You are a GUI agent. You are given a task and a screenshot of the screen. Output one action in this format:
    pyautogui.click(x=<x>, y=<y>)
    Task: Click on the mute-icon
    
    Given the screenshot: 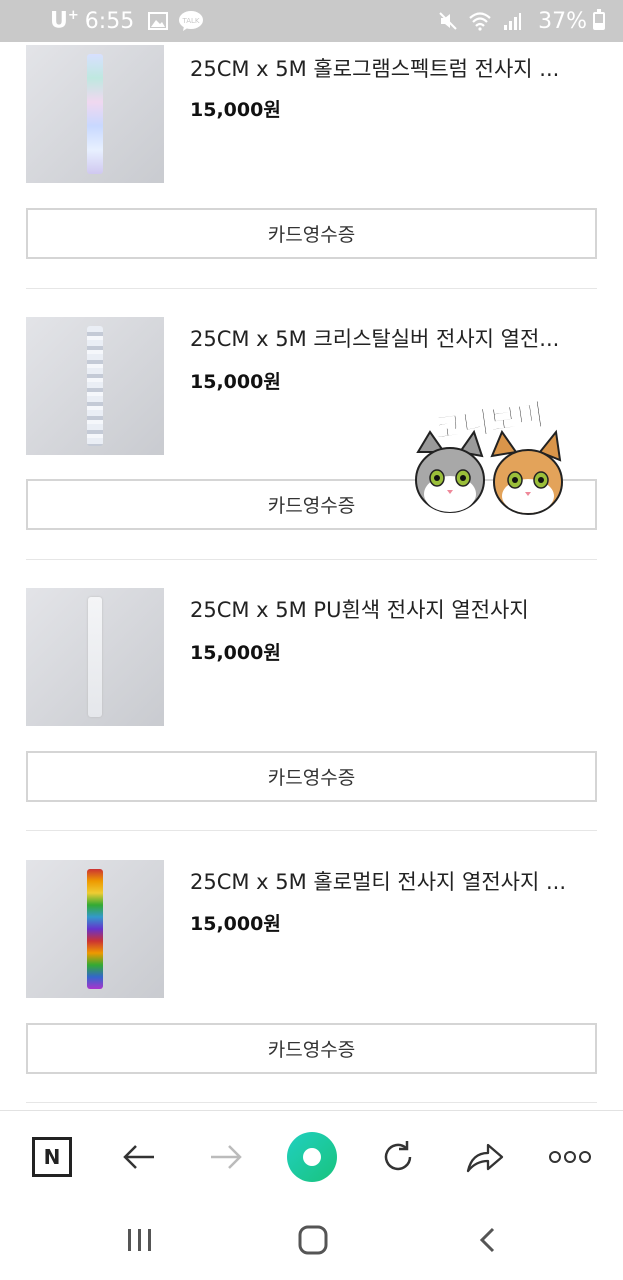 What is the action you would take?
    pyautogui.click(x=448, y=21)
    